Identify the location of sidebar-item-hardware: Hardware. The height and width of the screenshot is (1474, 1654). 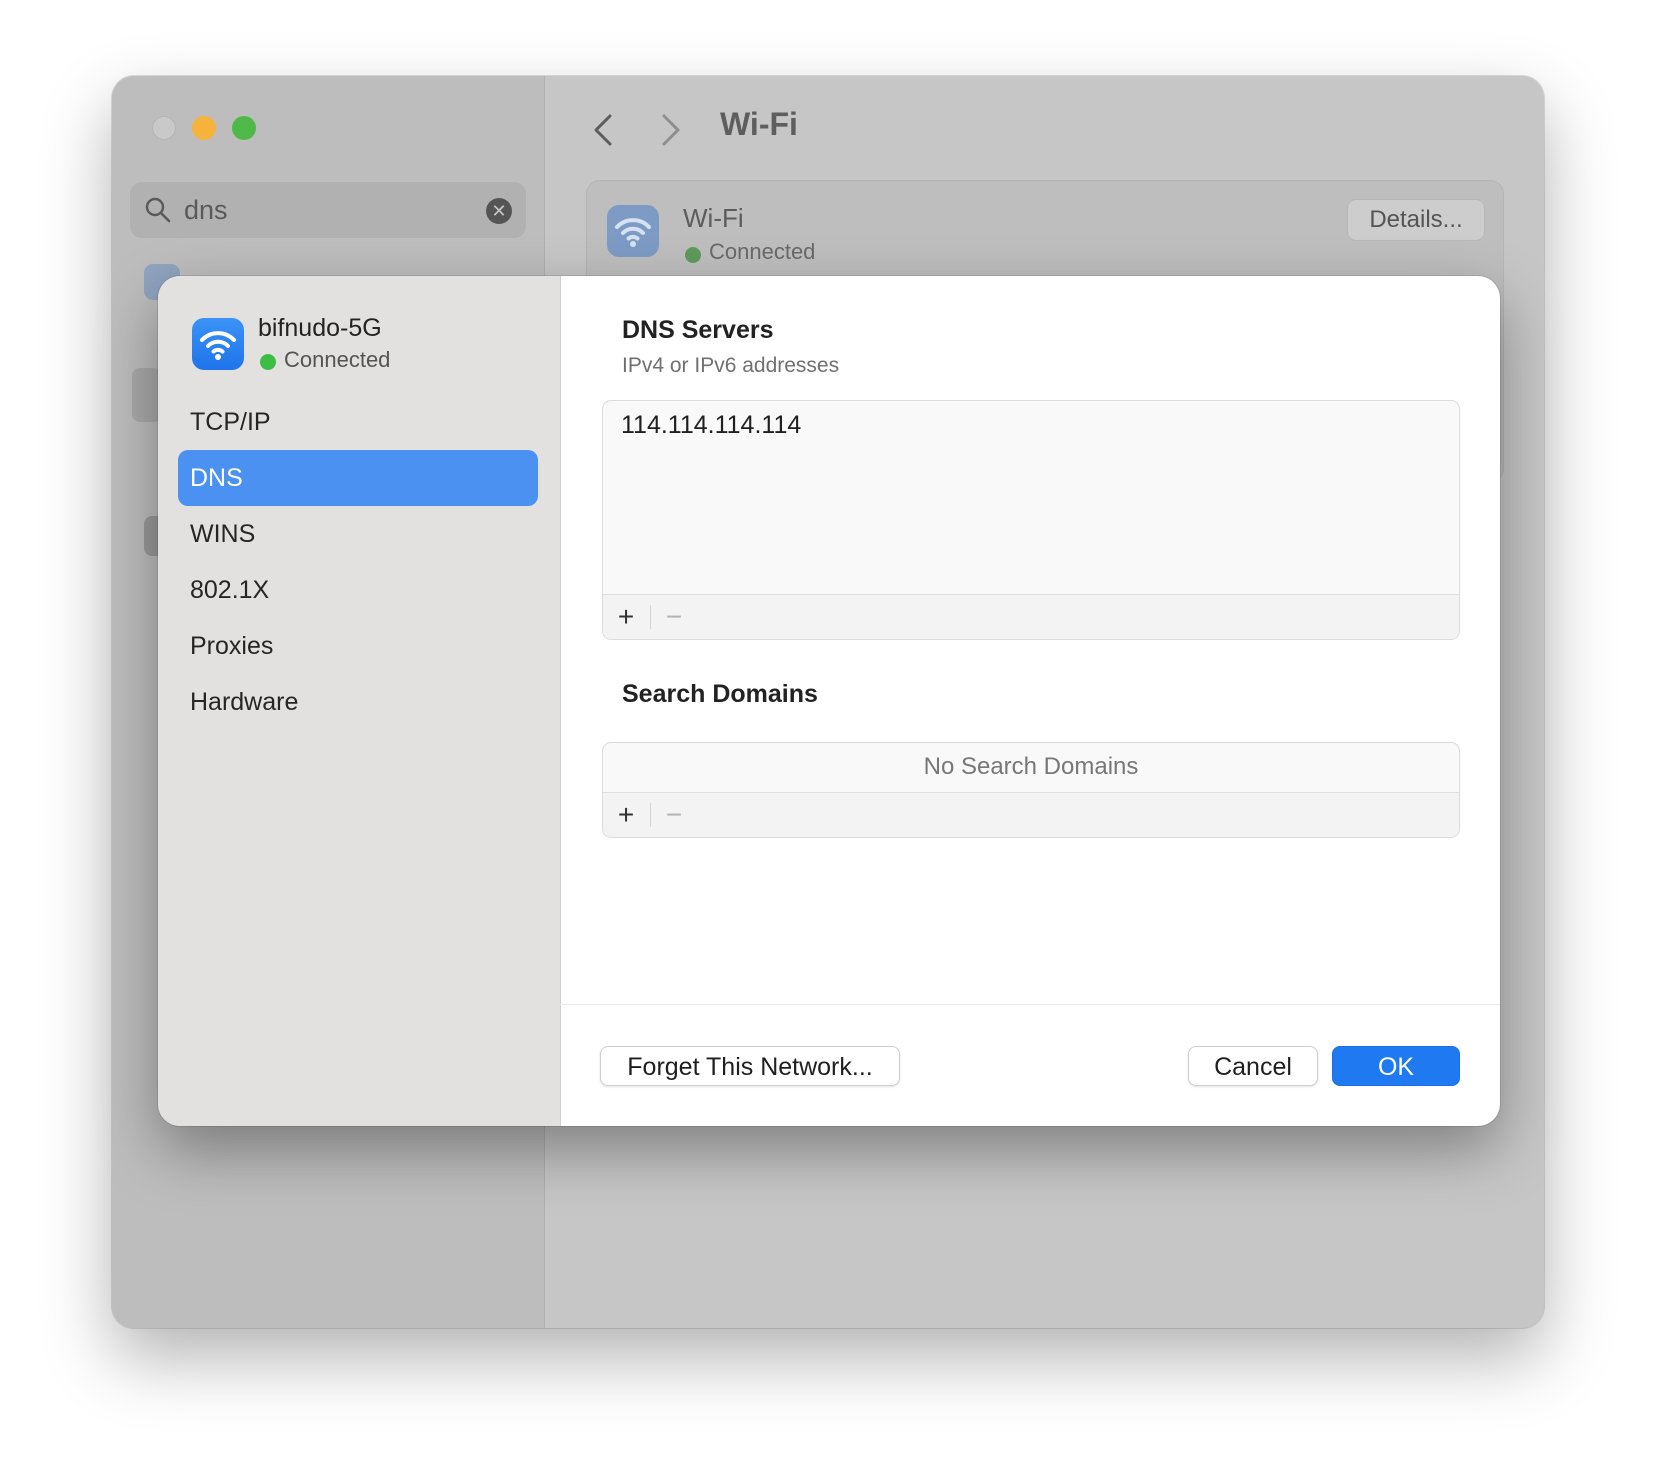
(358, 702).